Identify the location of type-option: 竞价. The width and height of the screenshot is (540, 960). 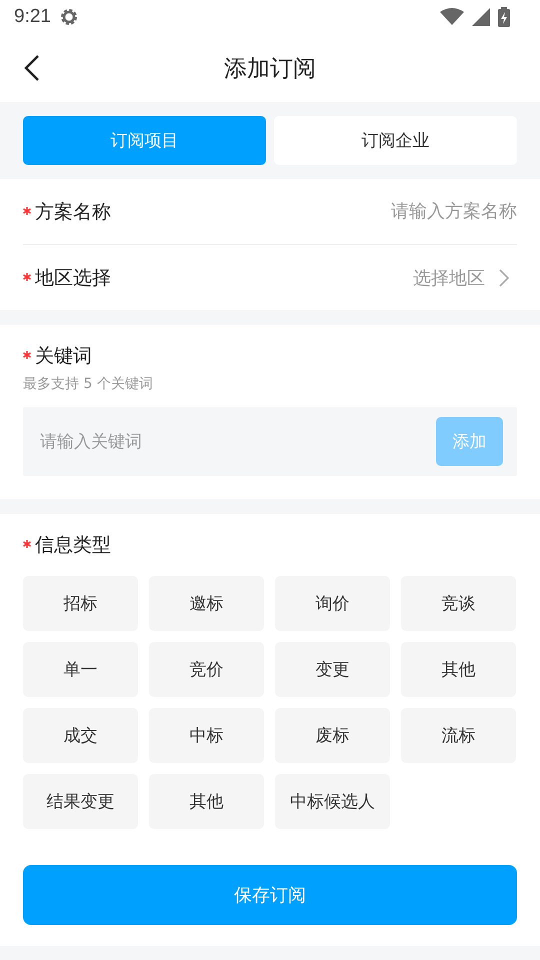
(206, 669).